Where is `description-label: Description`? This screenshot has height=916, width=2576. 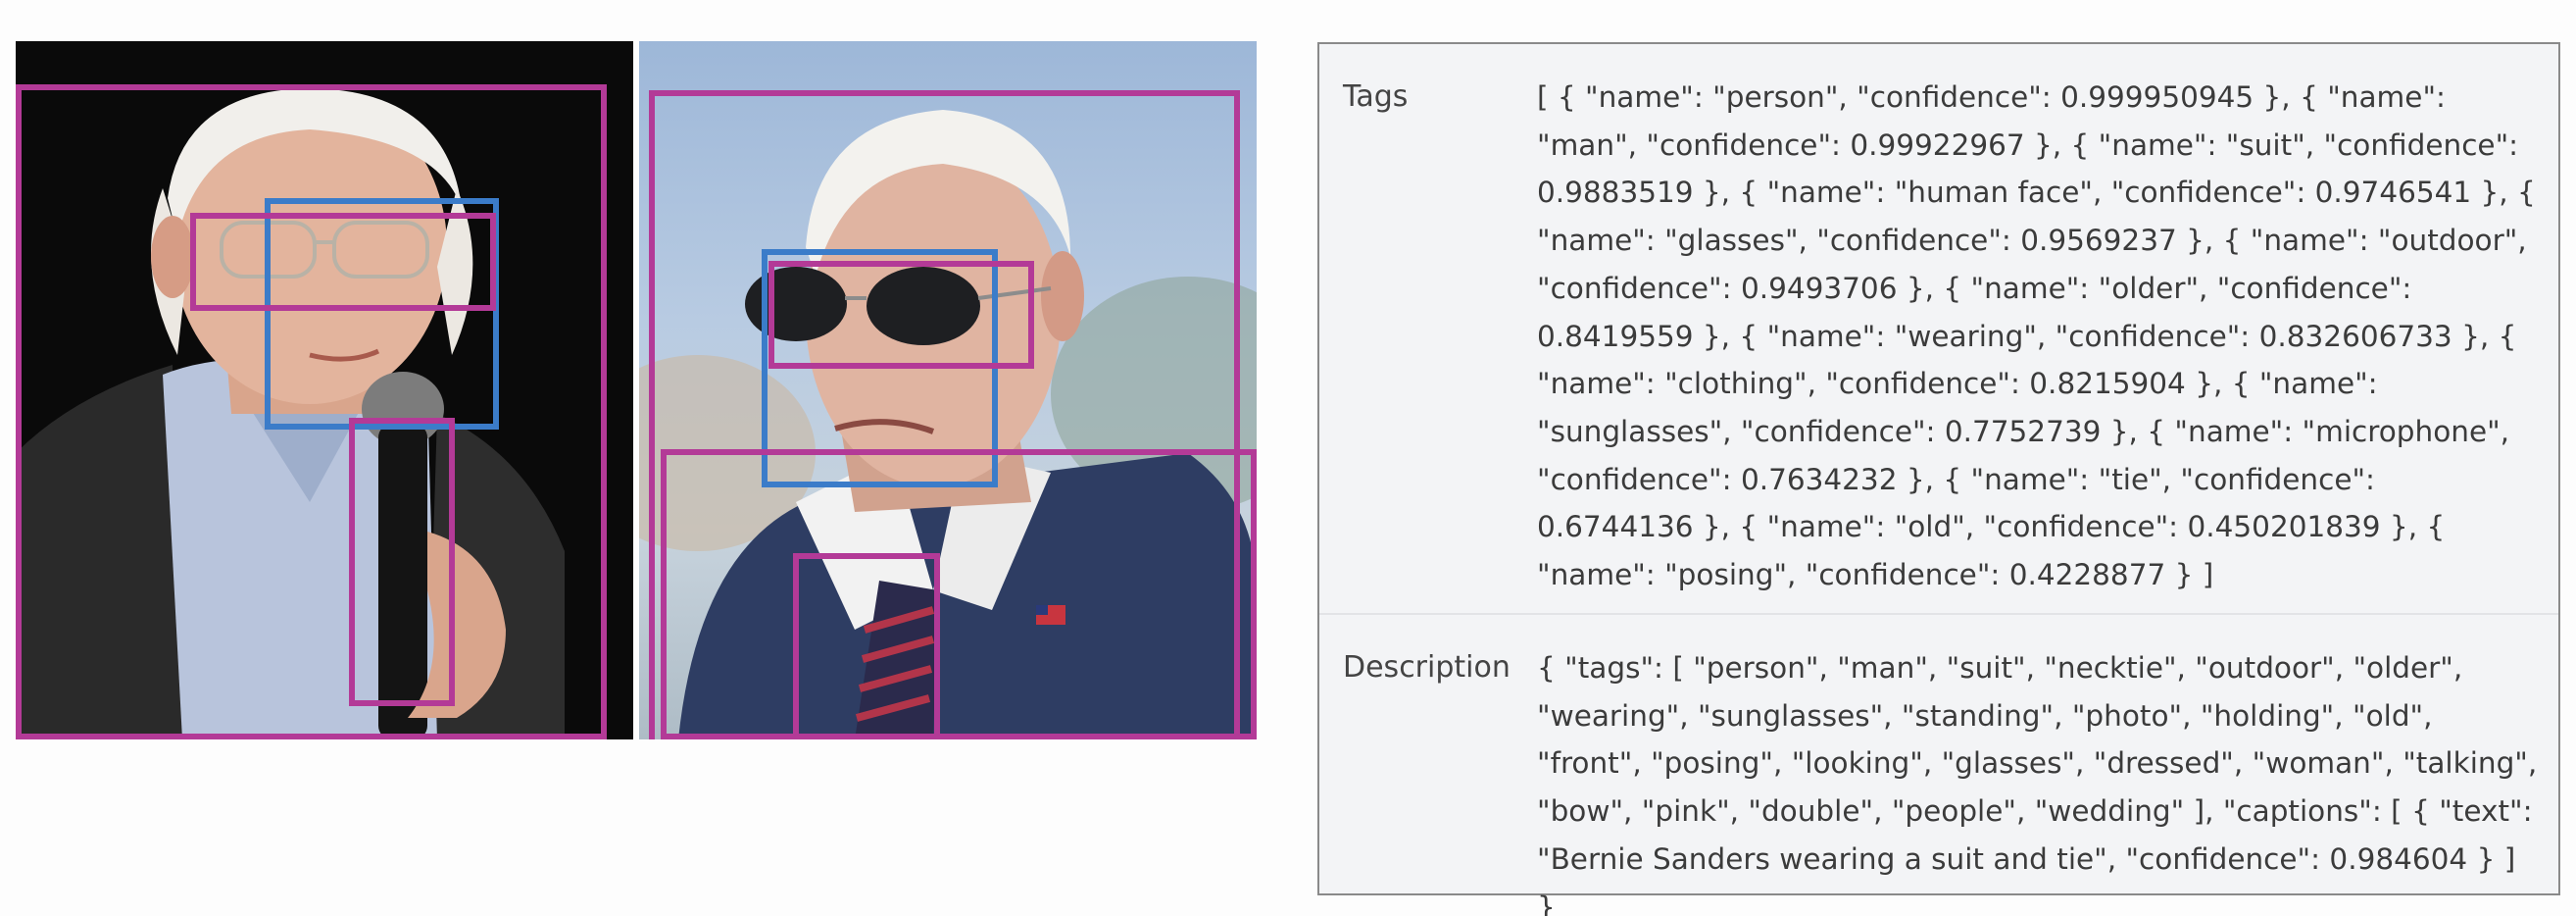 description-label: Description is located at coordinates (1427, 667).